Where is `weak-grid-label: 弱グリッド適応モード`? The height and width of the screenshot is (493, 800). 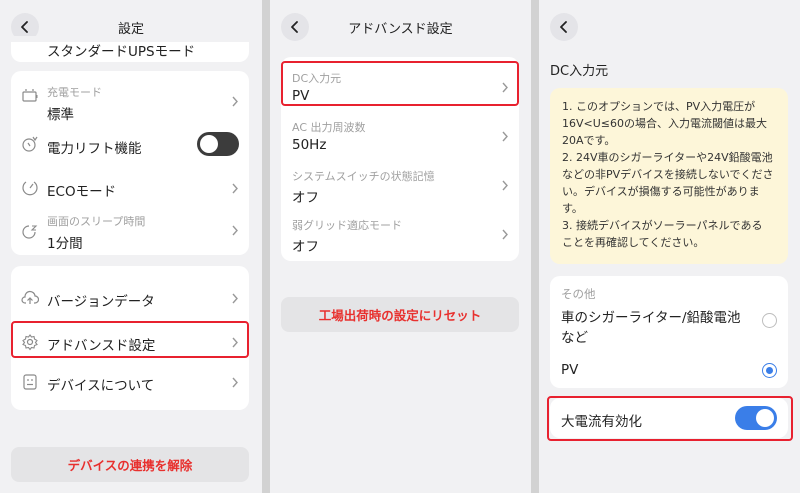
weak-grid-label: 弱グリッド適応モード is located at coordinates (347, 225).